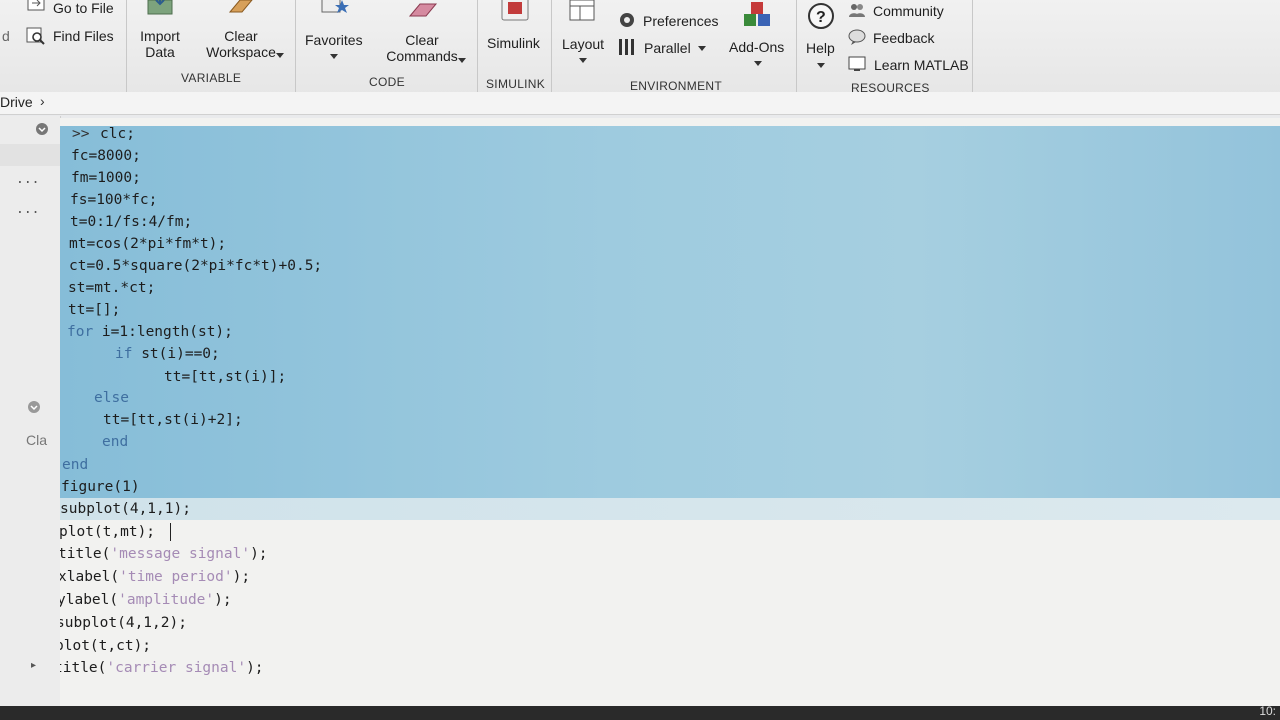 This screenshot has width=1280, height=720. What do you see at coordinates (30, 155) in the screenshot?
I see `panel-row` at bounding box center [30, 155].